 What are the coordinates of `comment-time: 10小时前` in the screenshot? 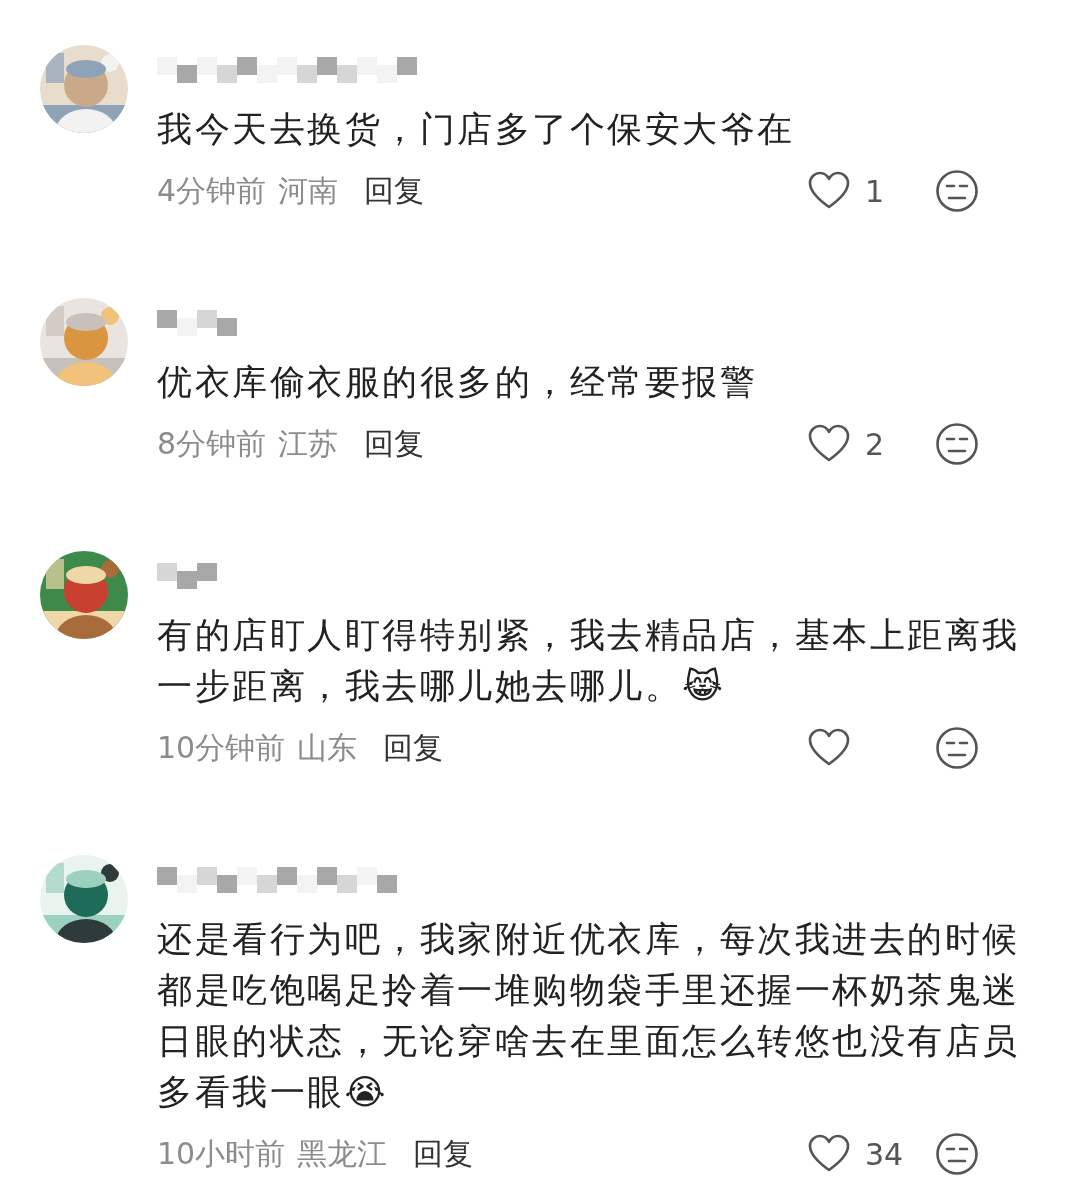 It's located at (221, 1153).